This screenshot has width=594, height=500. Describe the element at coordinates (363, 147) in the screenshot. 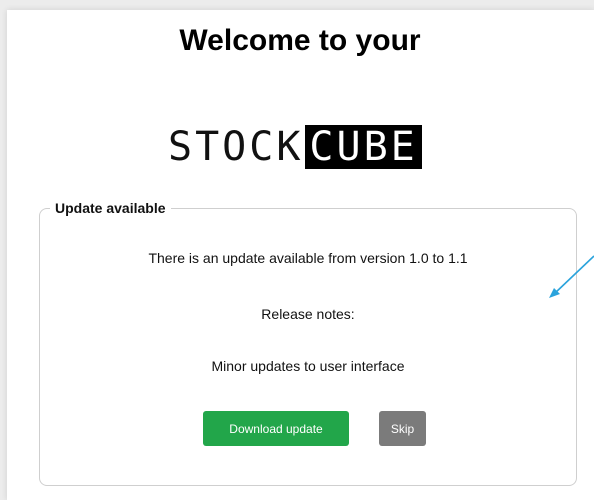

I see `logo-part-cube: CUBE` at that location.